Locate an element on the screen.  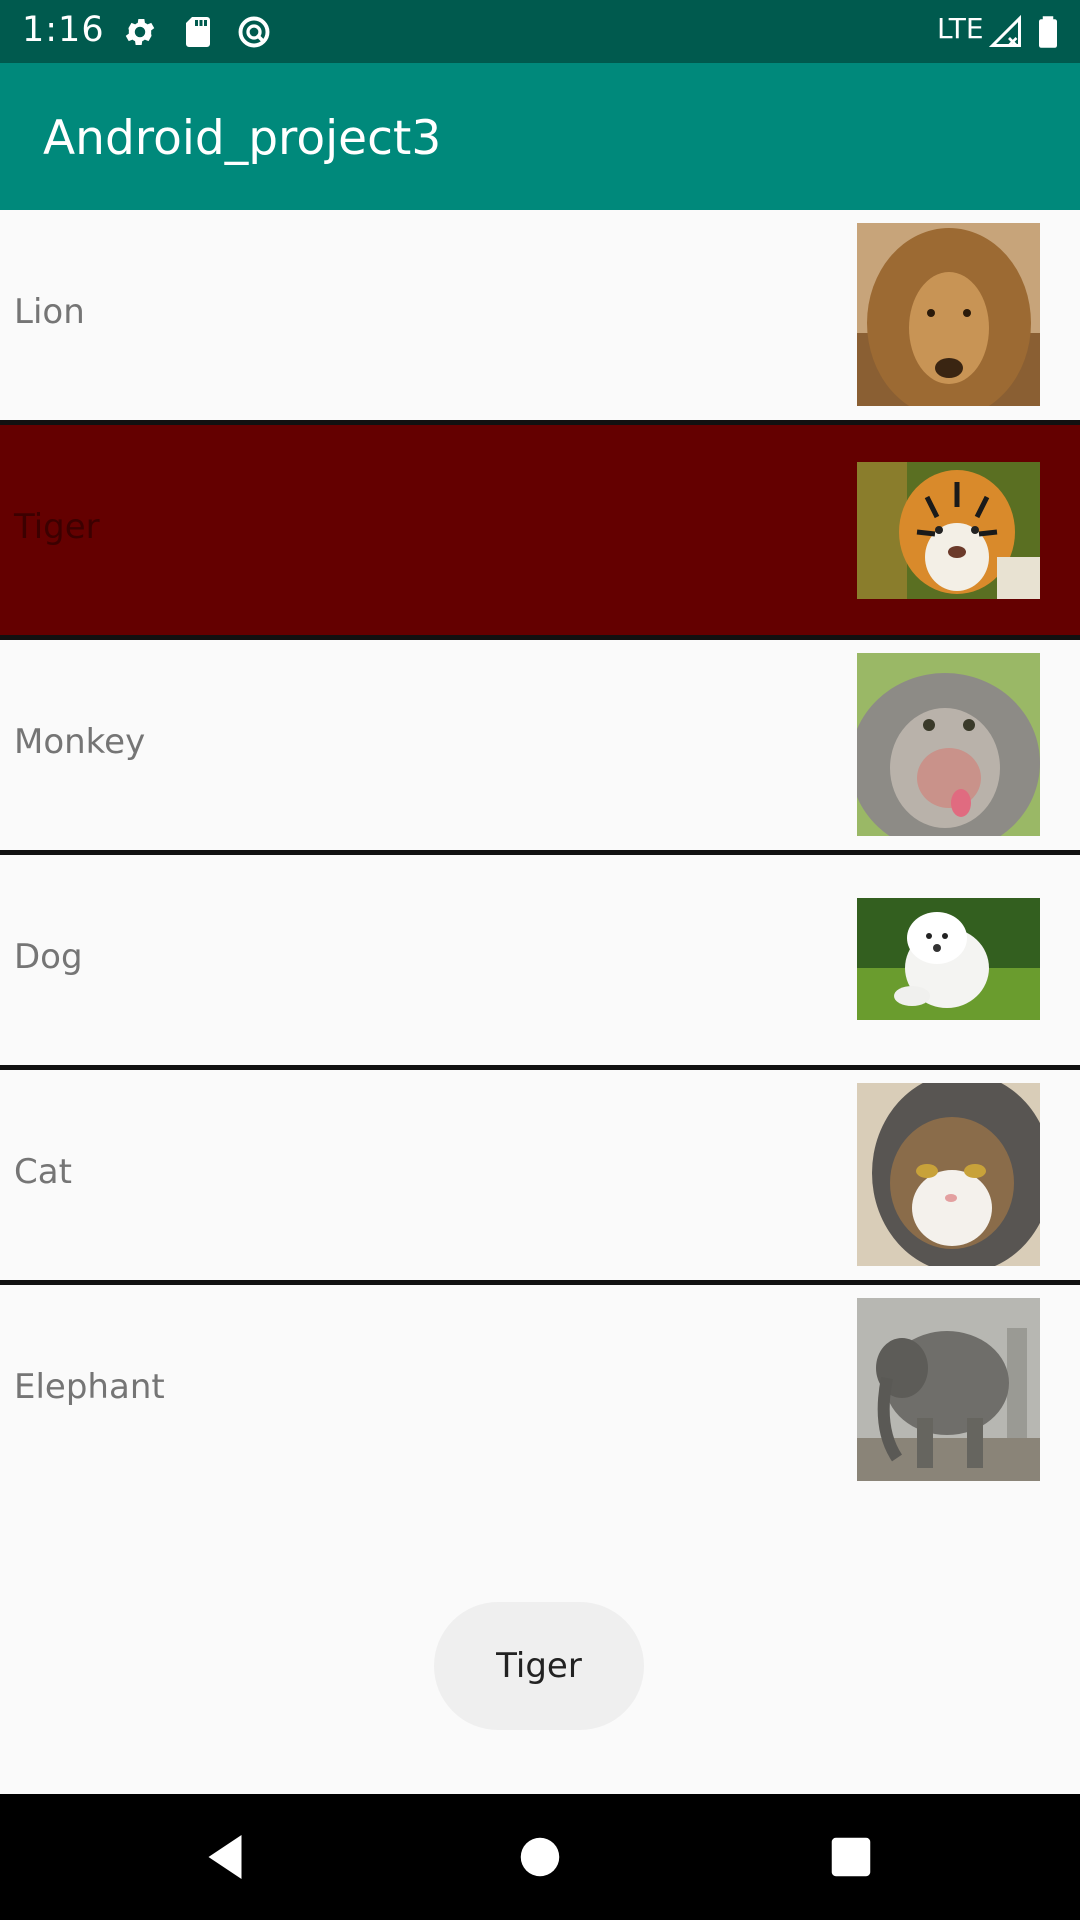
home-icon is located at coordinates (540, 1857).